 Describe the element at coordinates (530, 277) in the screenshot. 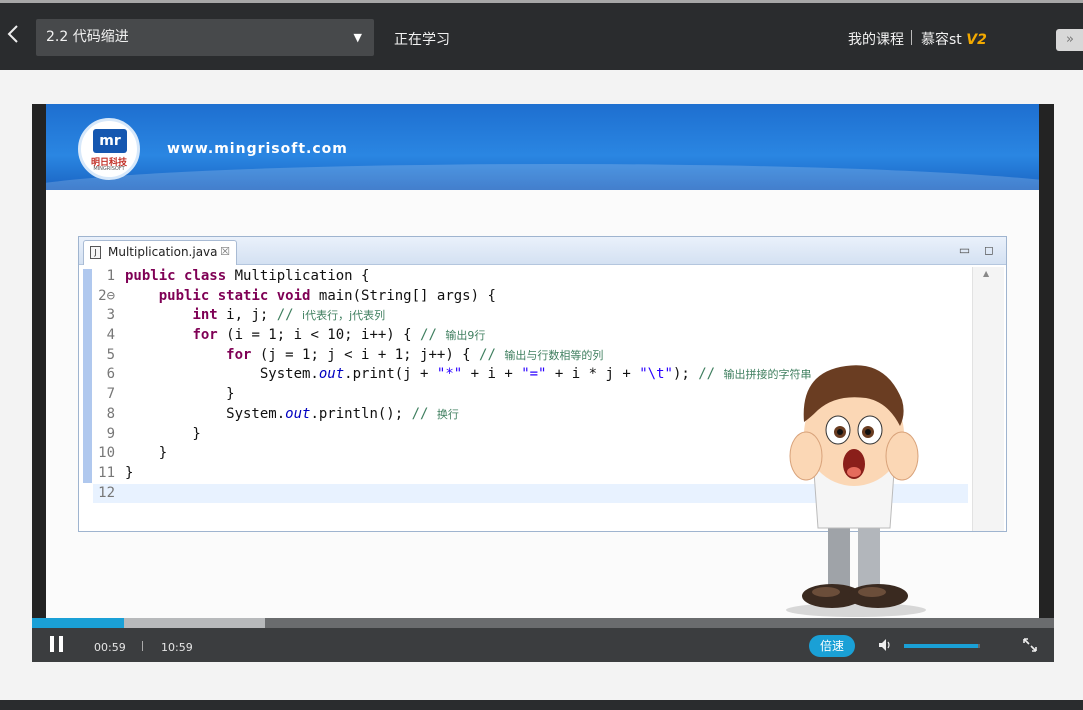

I see `code-line: 1 public class Multiplication {` at that location.